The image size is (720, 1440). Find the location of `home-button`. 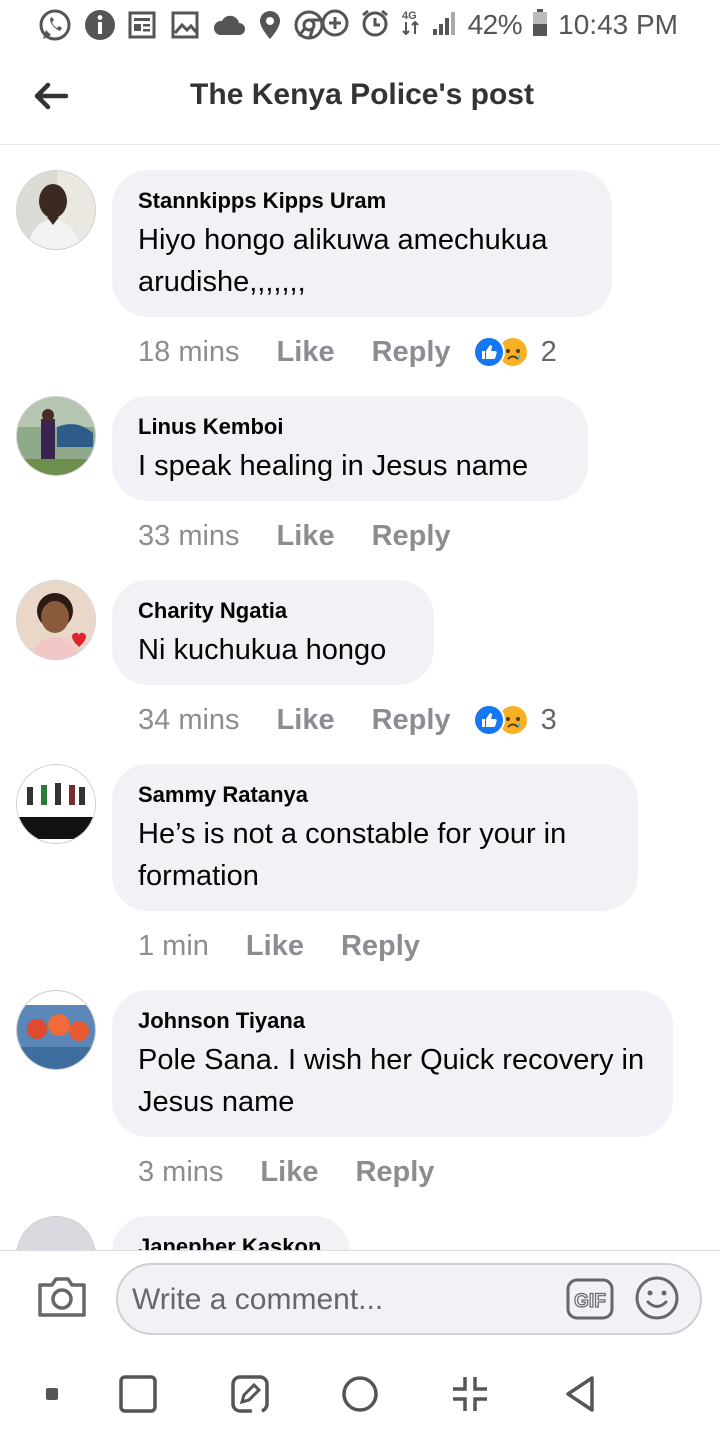

home-button is located at coordinates (360, 1394).